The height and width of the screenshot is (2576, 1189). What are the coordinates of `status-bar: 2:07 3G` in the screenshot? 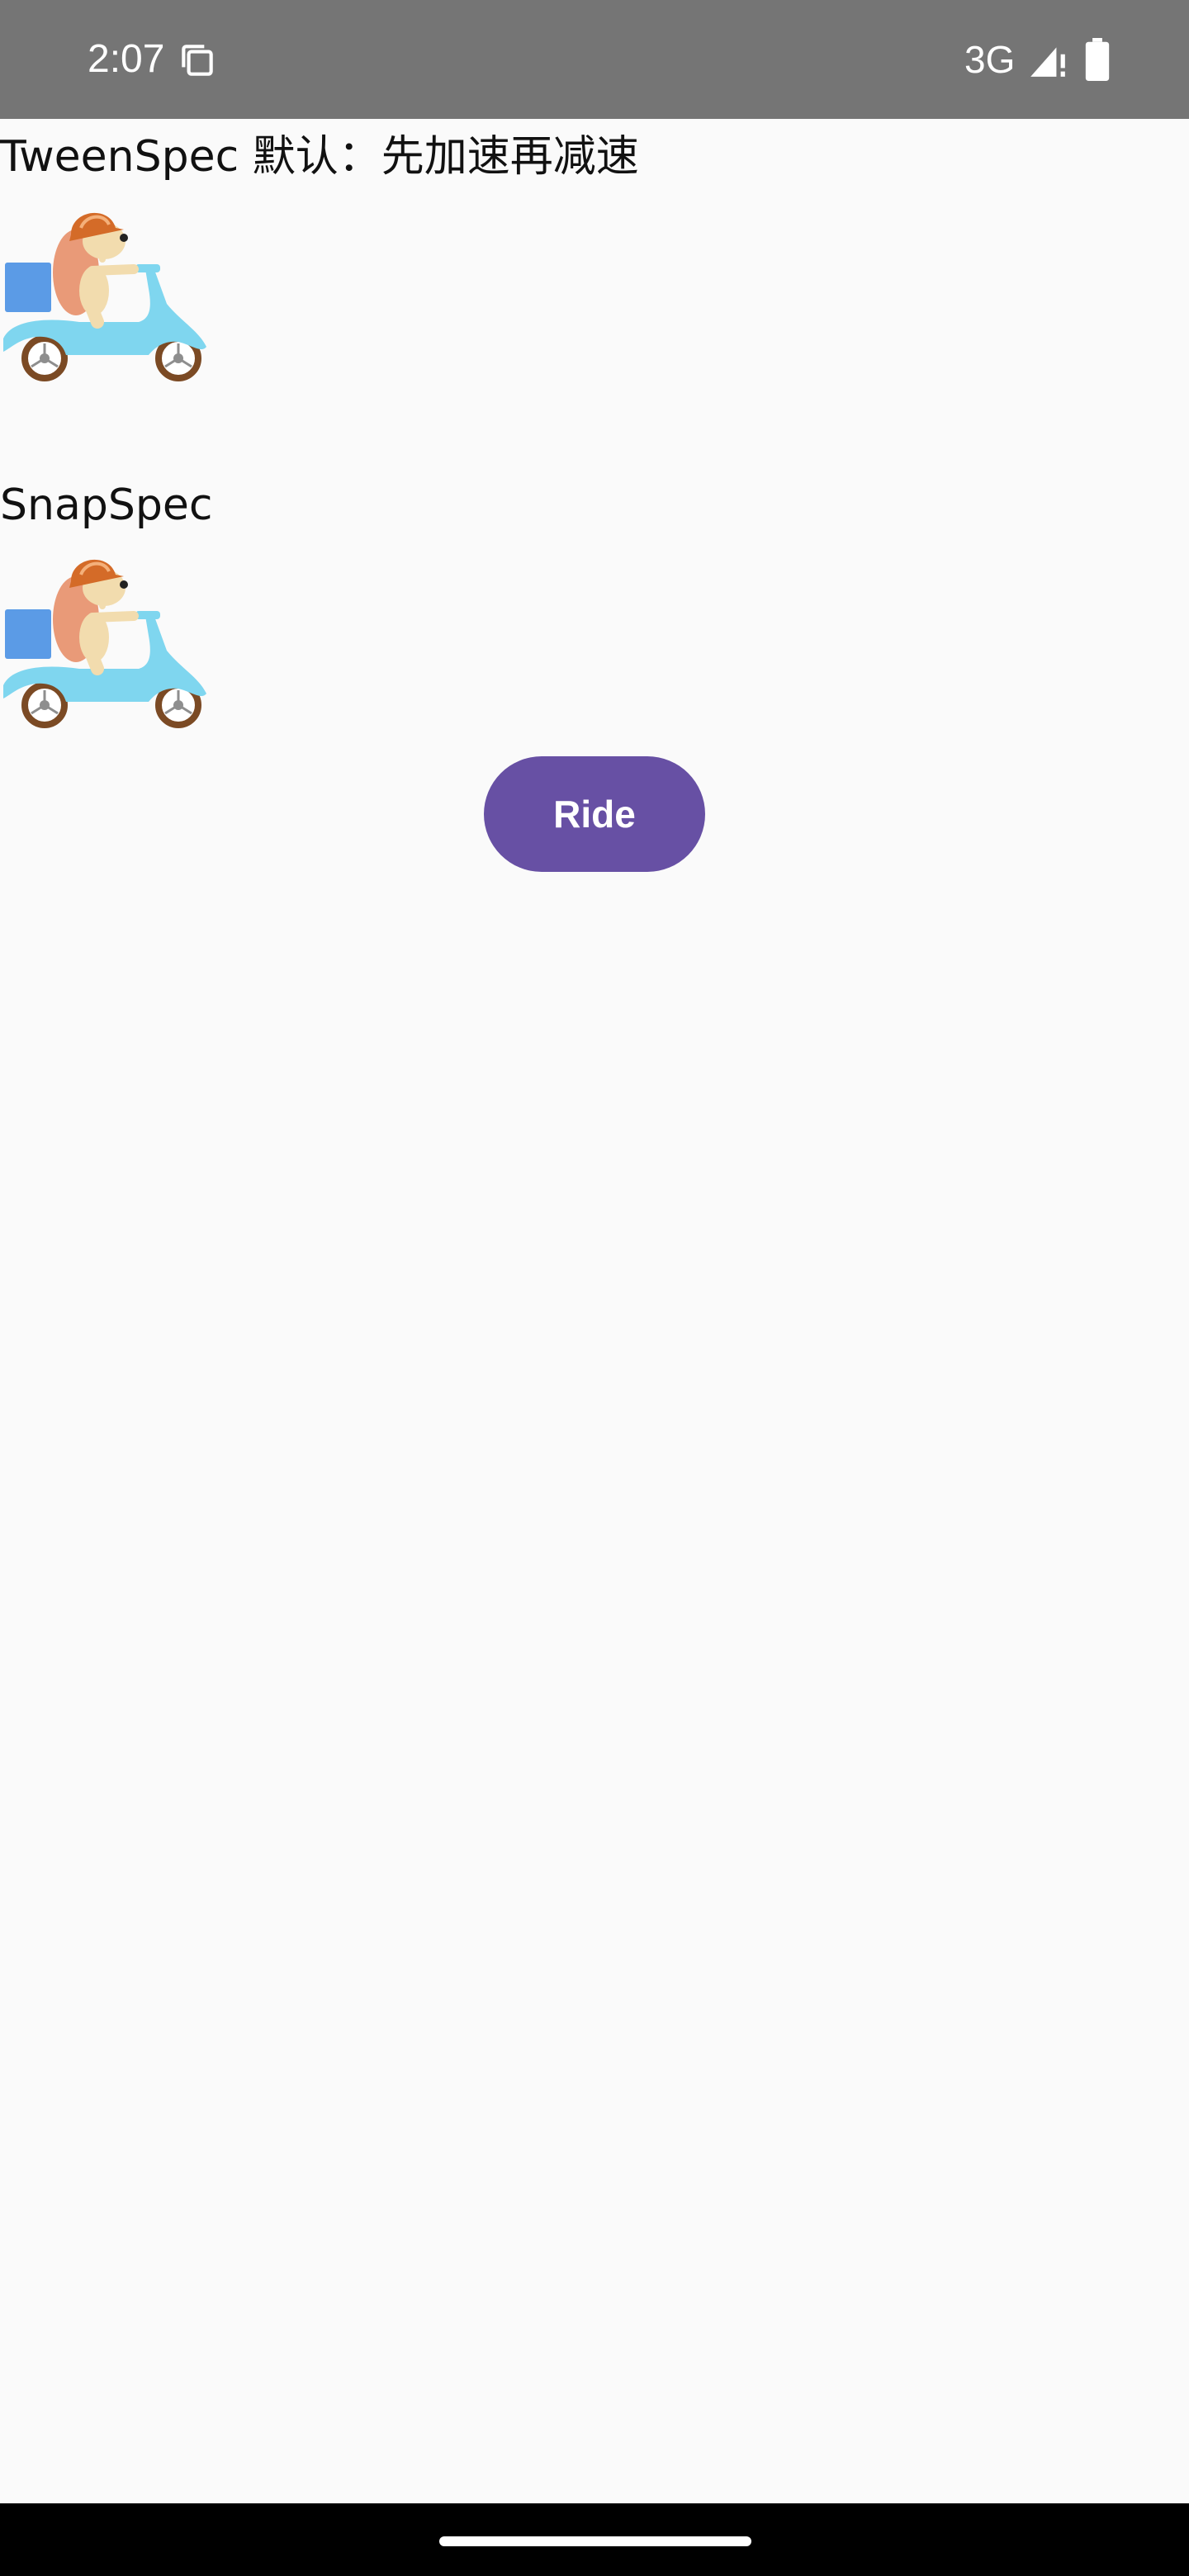 It's located at (594, 59).